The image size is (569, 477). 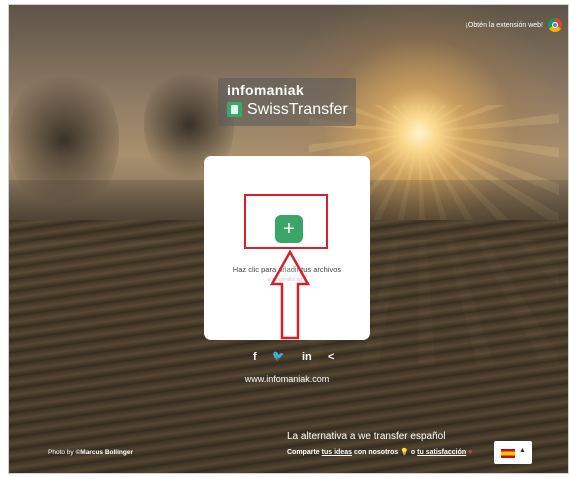 What do you see at coordinates (234, 109) in the screenshot?
I see `swisstransfer-icon` at bounding box center [234, 109].